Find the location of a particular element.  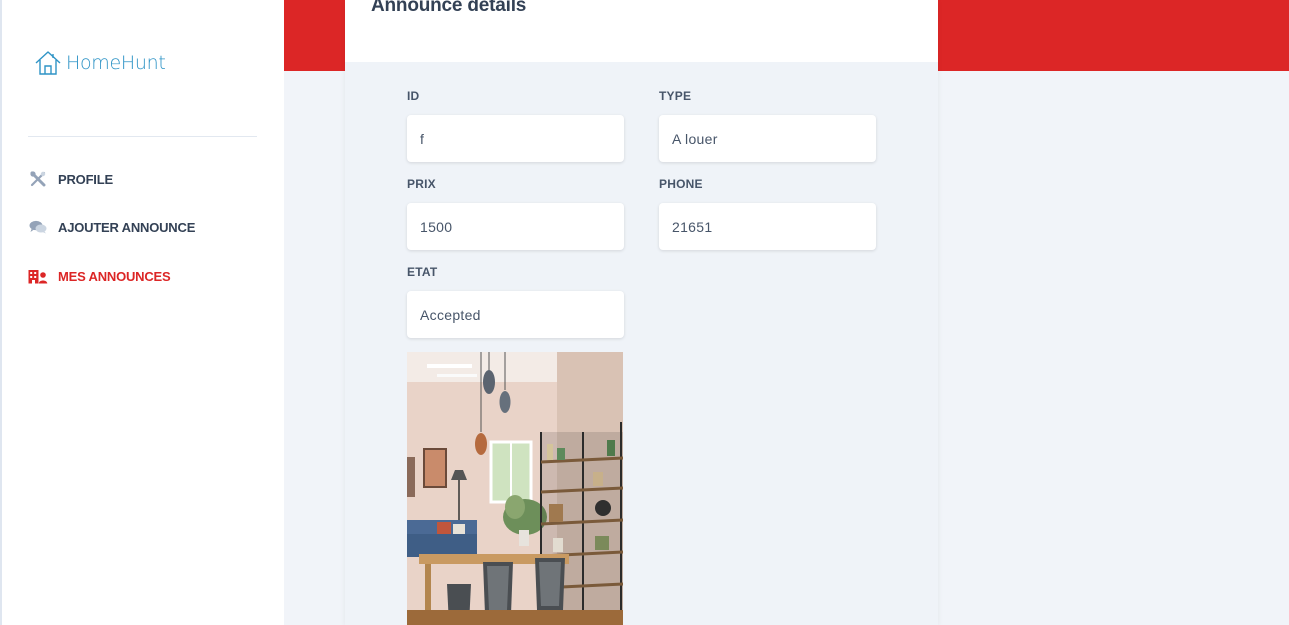

building-user-icon is located at coordinates (38, 276).